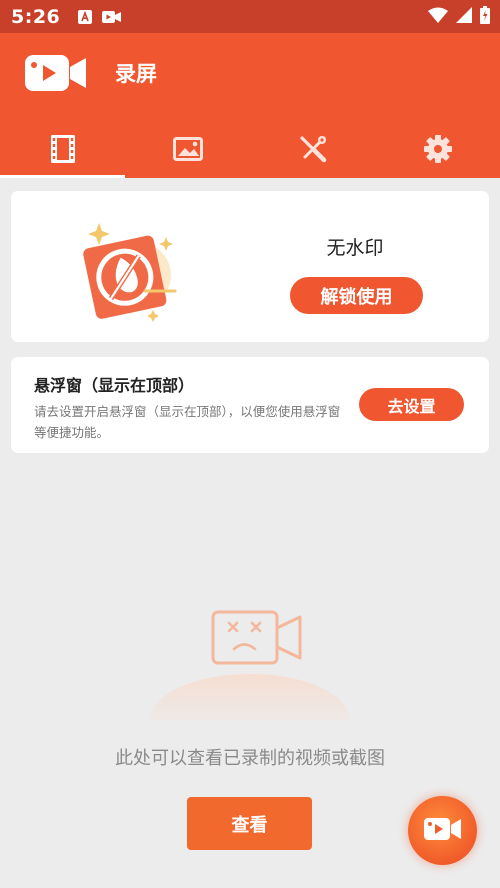  I want to click on battery-icon, so click(485, 16).